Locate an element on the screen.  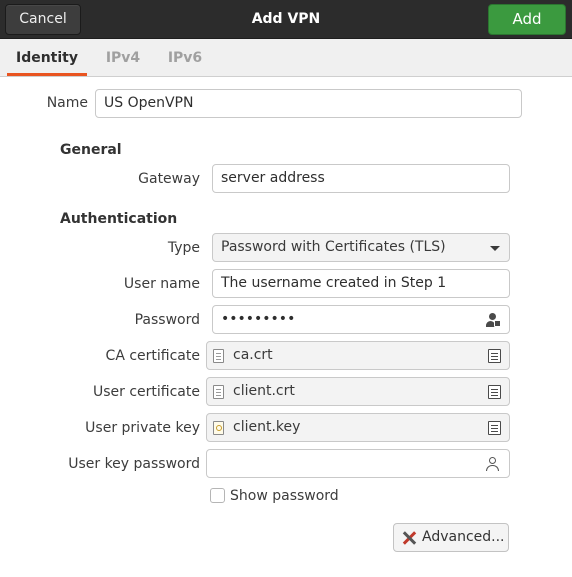
tab-identity: Identity is located at coordinates (47, 58).